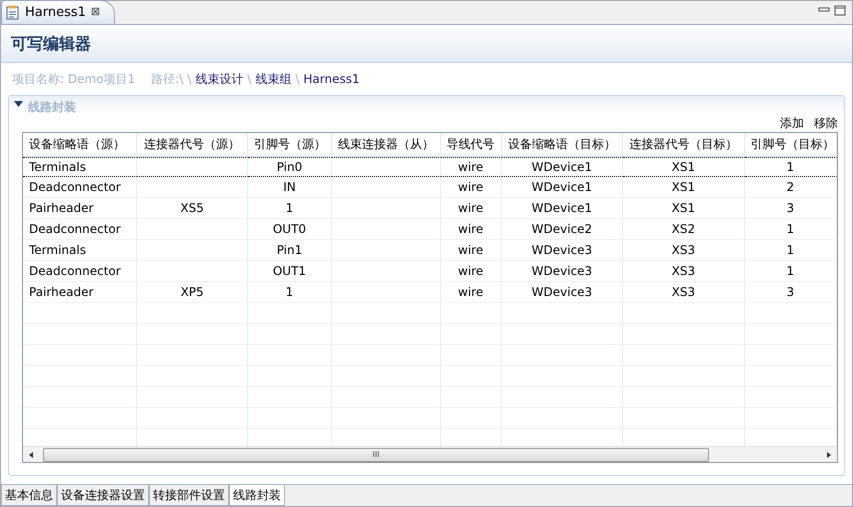 This screenshot has width=853, height=507. What do you see at coordinates (430, 250) in the screenshot?
I see `table-row: Terminals Pin1 wire WDevice3 XS3 1` at bounding box center [430, 250].